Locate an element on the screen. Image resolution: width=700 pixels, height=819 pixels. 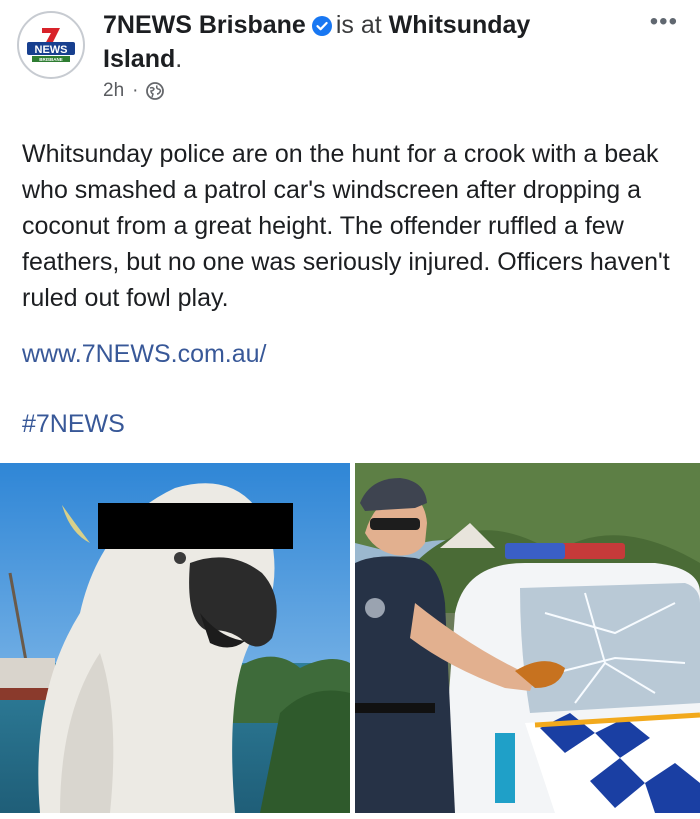
globe-icon is located at coordinates (155, 91).